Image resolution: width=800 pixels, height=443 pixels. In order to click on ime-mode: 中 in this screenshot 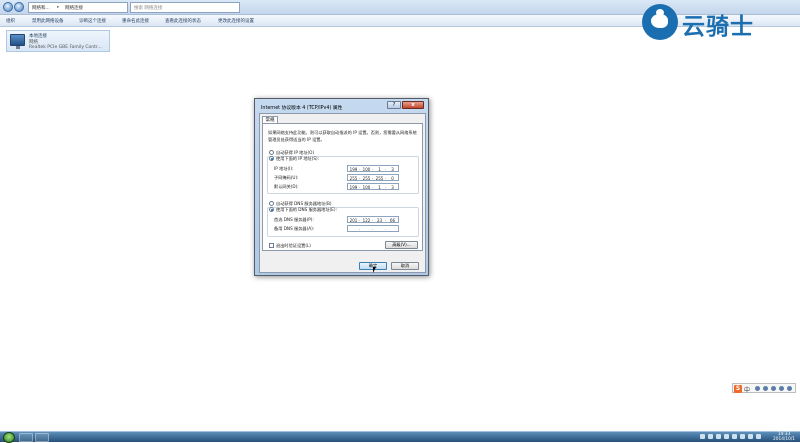, I will do `click(747, 389)`.